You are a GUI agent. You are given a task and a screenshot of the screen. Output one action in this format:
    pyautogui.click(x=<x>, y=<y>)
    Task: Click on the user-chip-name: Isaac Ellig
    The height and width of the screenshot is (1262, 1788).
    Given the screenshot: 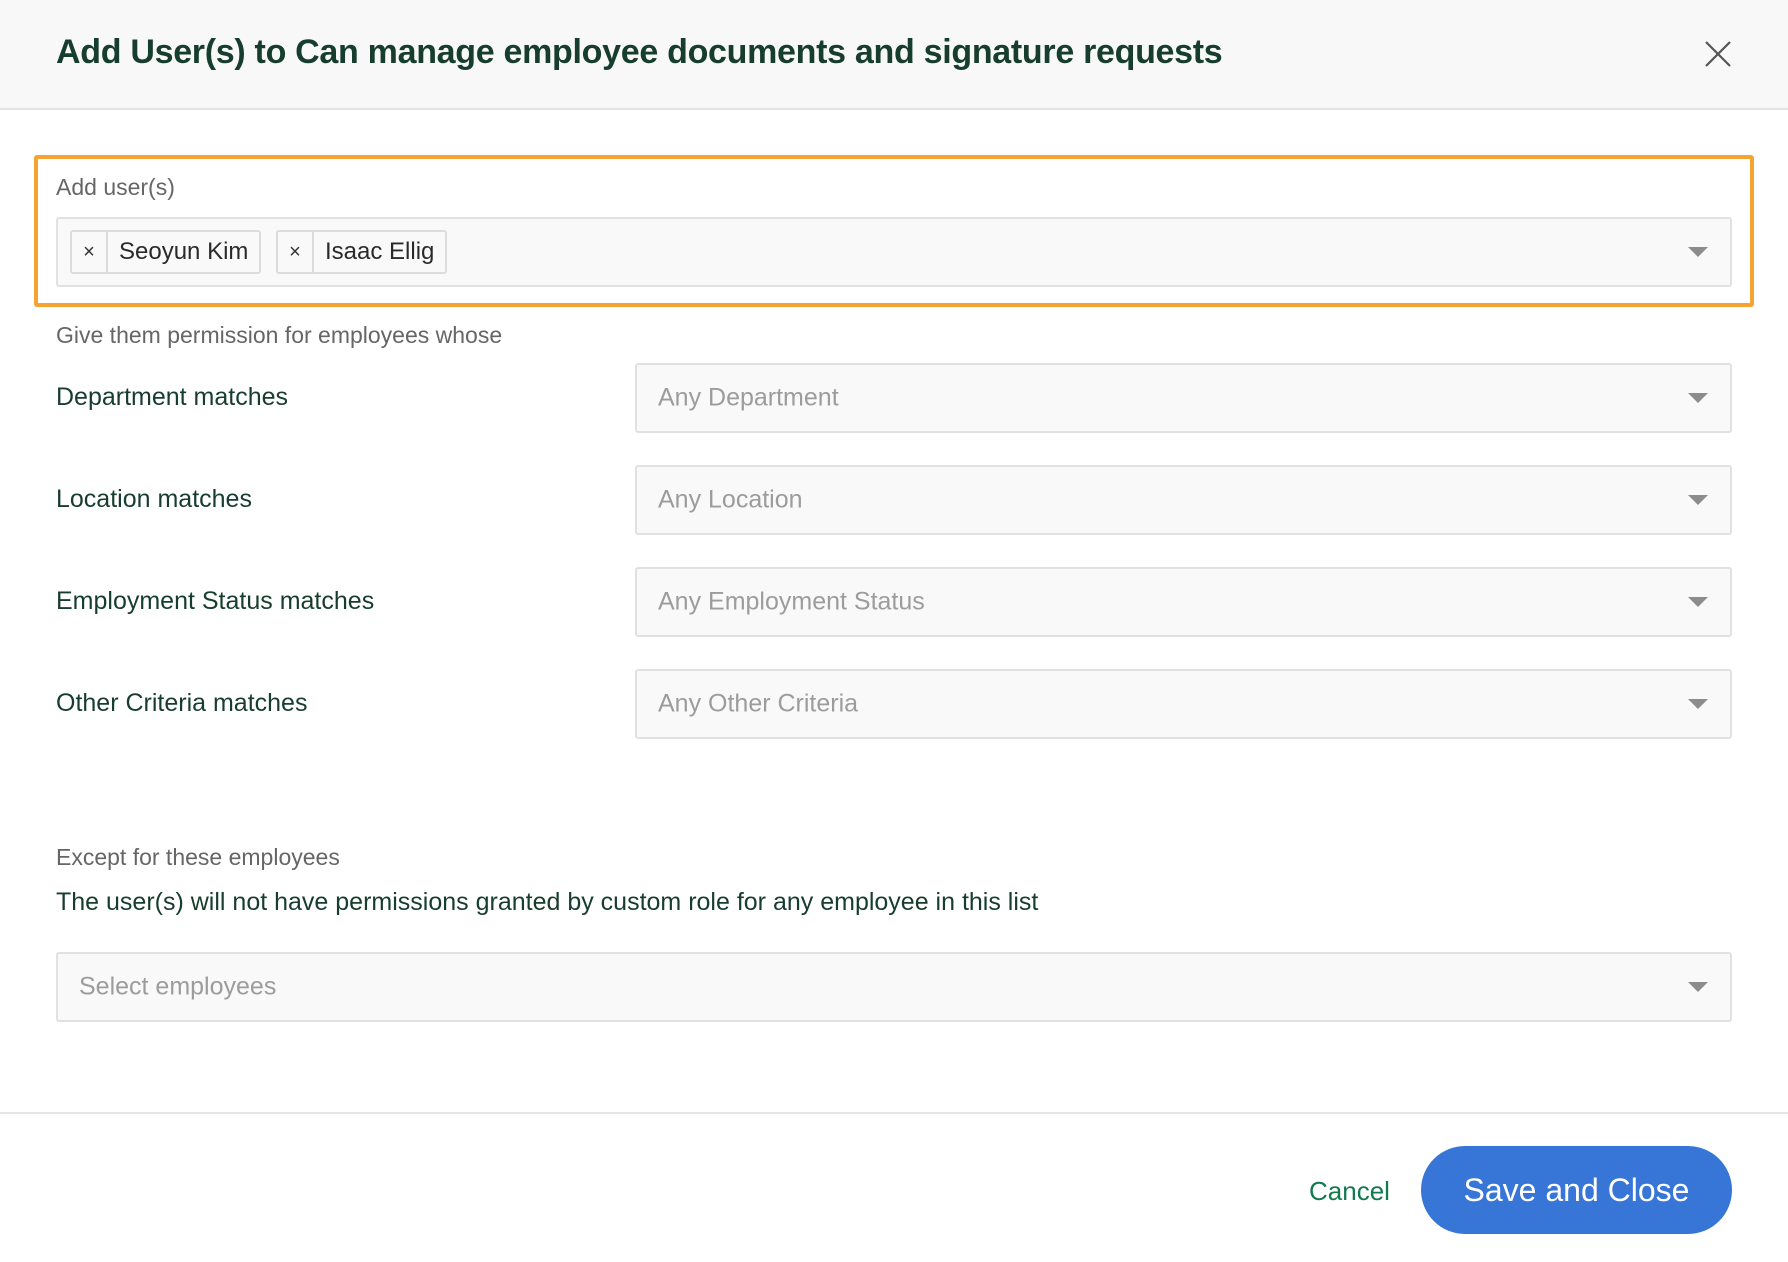 What is the action you would take?
    pyautogui.click(x=380, y=251)
    